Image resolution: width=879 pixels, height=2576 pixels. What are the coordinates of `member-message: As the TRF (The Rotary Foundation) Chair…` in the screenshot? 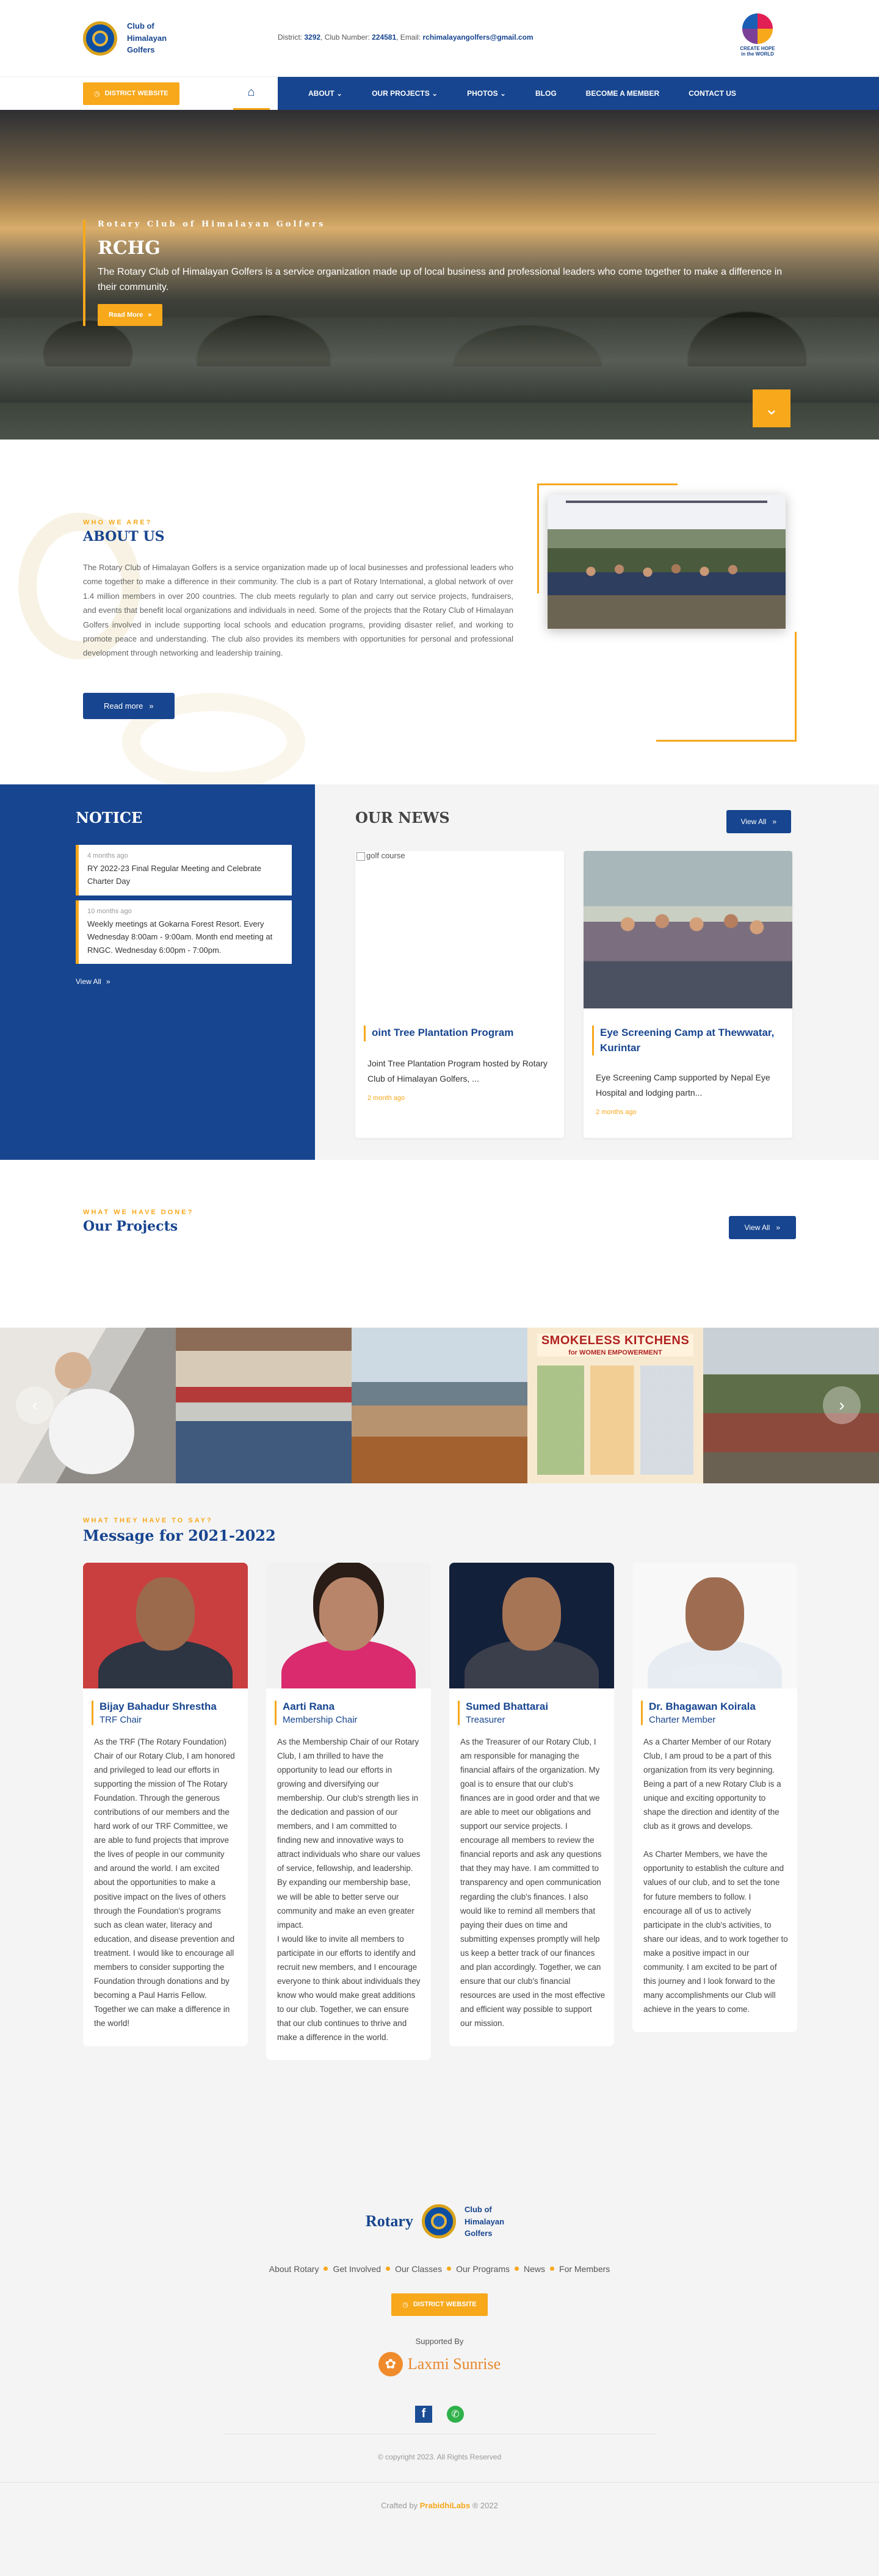 It's located at (164, 1882).